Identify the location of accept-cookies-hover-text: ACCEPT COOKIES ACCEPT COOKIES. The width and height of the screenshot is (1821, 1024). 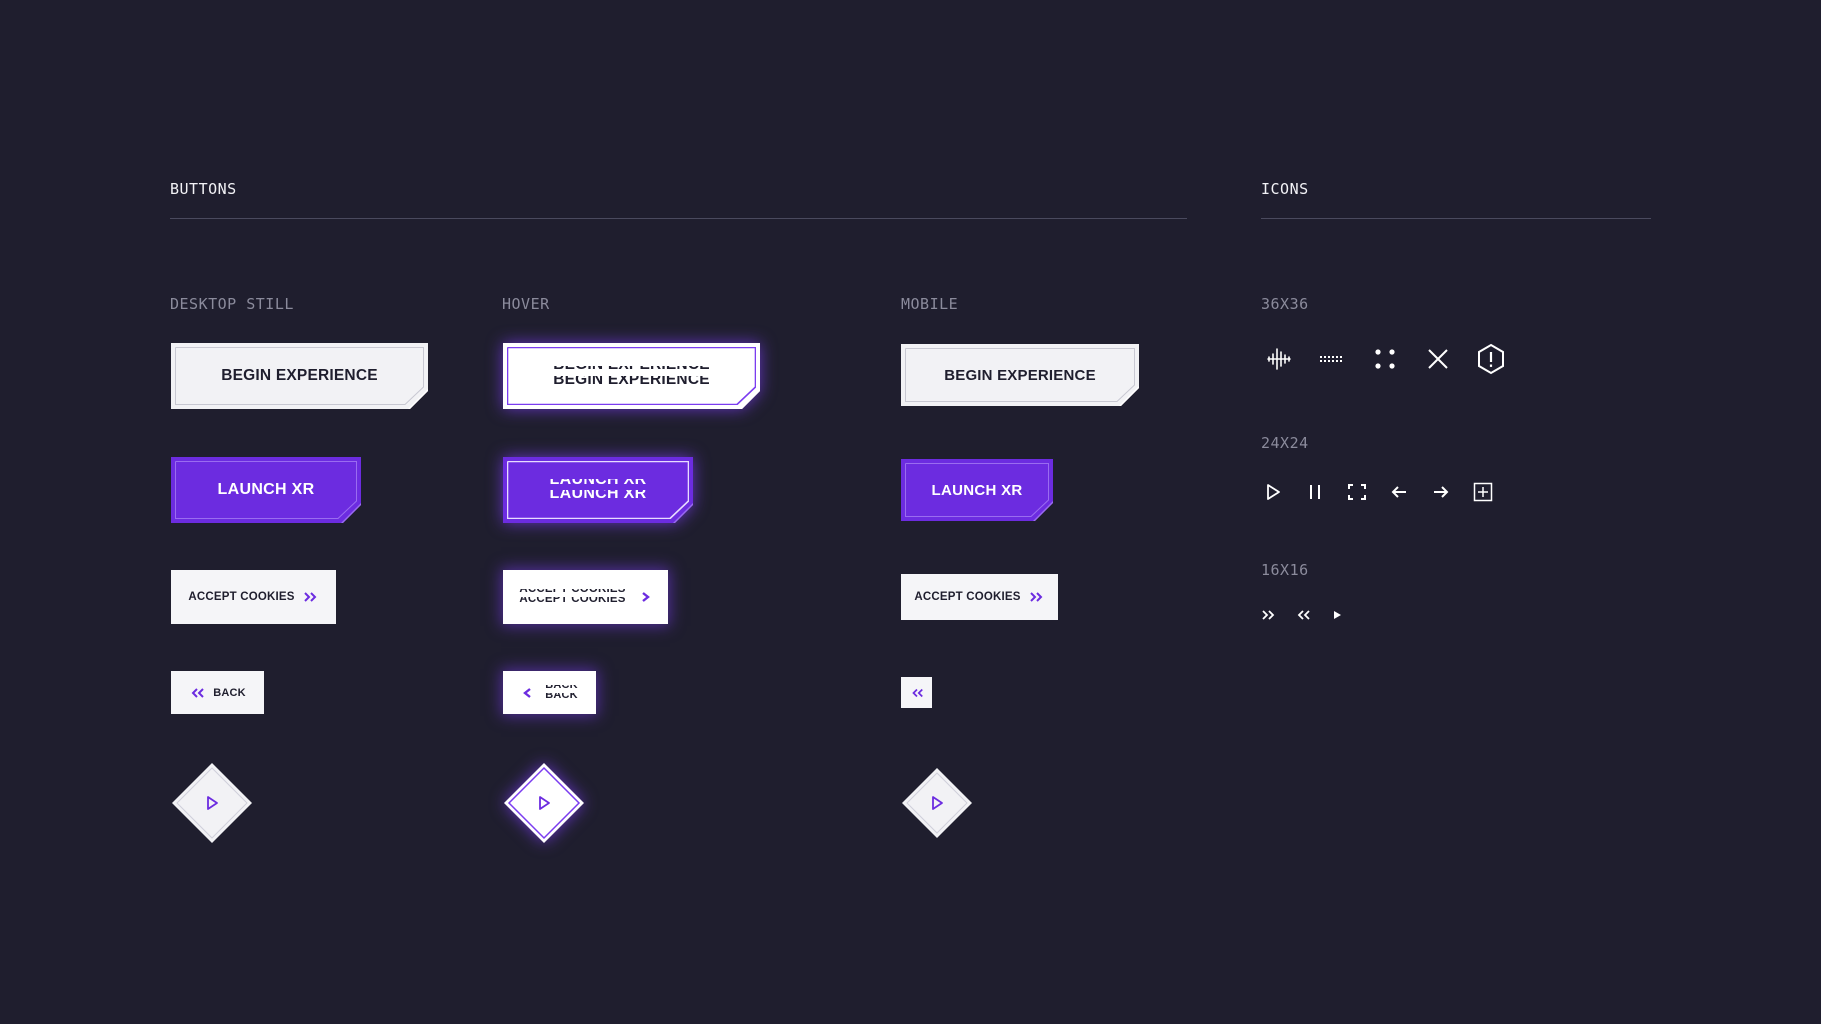
(572, 597).